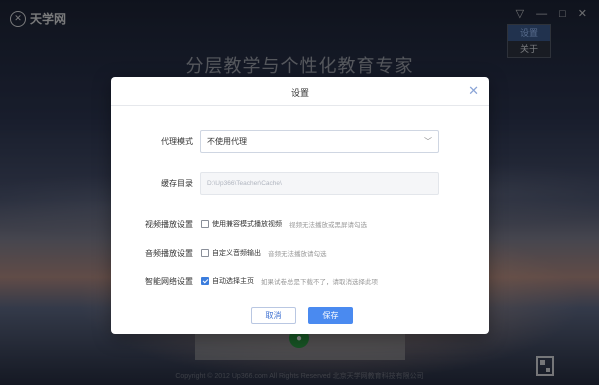 This screenshot has height=385, width=599. Describe the element at coordinates (205, 253) in the screenshot. I see `audio-custom-checkbox` at that location.